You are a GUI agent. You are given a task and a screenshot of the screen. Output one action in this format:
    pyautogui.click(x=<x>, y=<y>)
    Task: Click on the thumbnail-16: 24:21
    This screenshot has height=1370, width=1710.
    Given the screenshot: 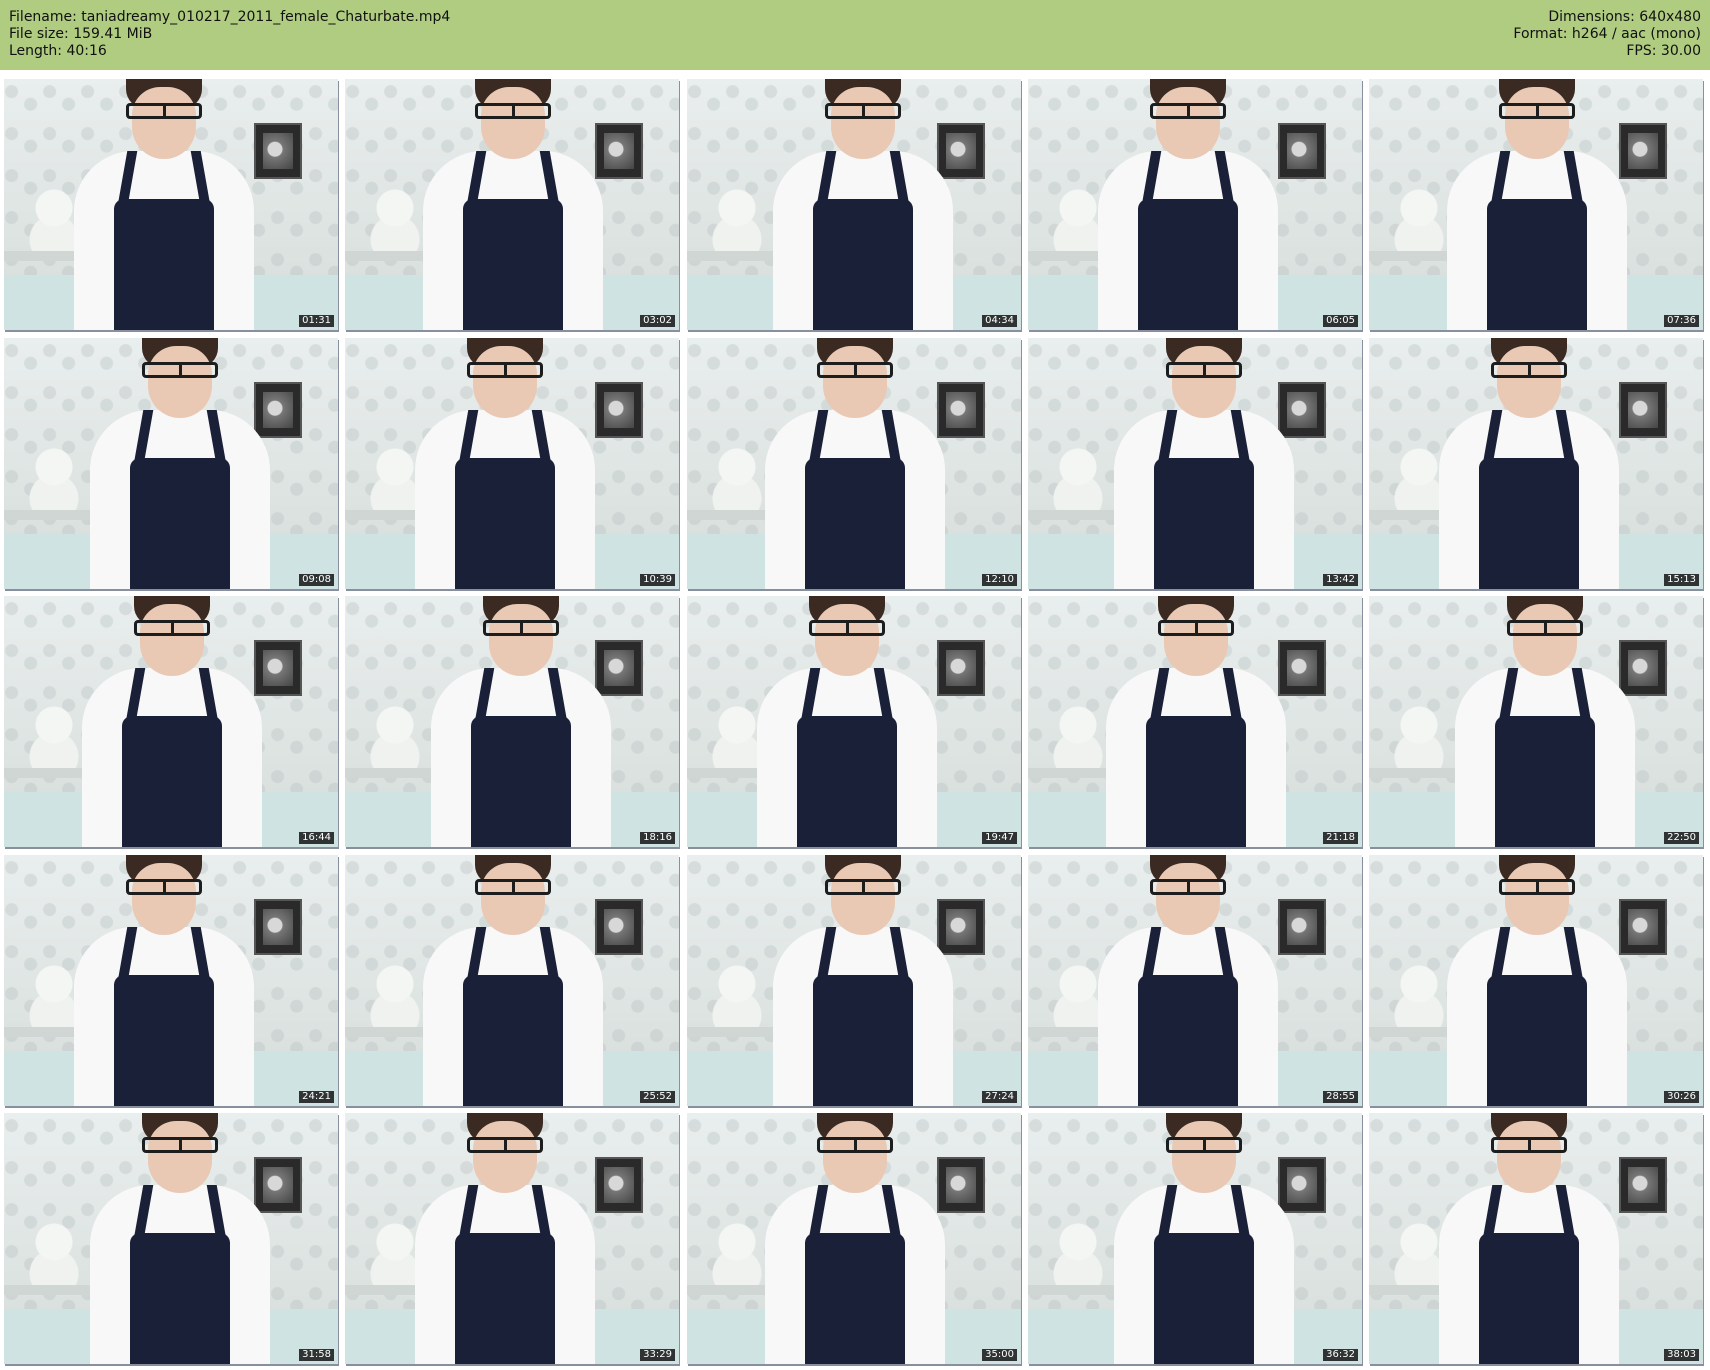 What is the action you would take?
    pyautogui.click(x=171, y=980)
    